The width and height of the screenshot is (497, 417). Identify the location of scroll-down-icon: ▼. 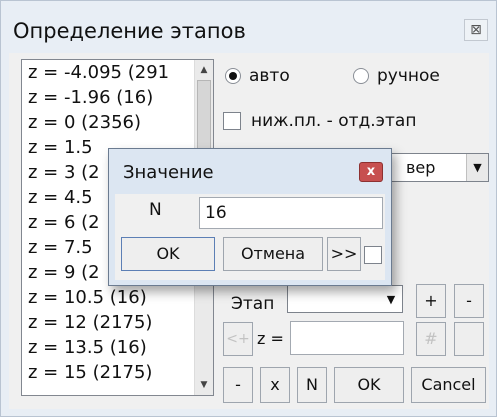
(204, 385).